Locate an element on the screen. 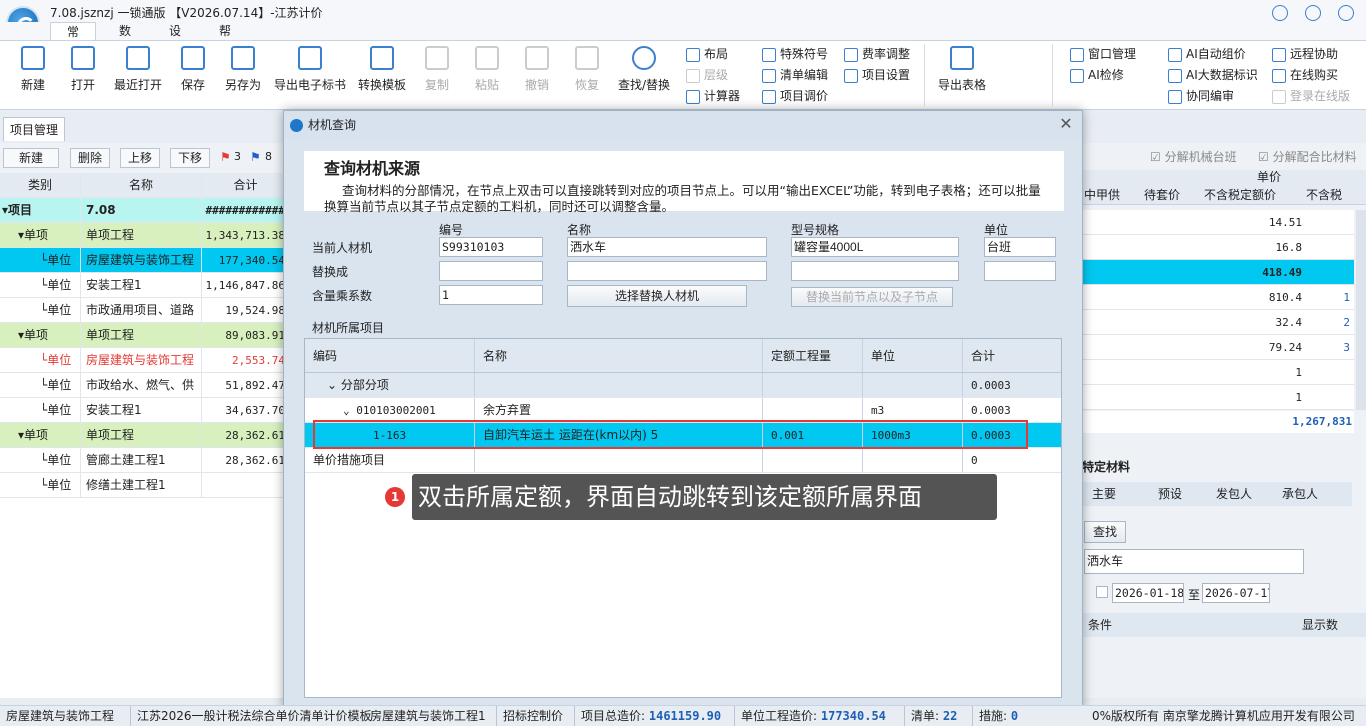 This screenshot has height=726, width=1366. convert-template-button: 转换模板 is located at coordinates (382, 74).